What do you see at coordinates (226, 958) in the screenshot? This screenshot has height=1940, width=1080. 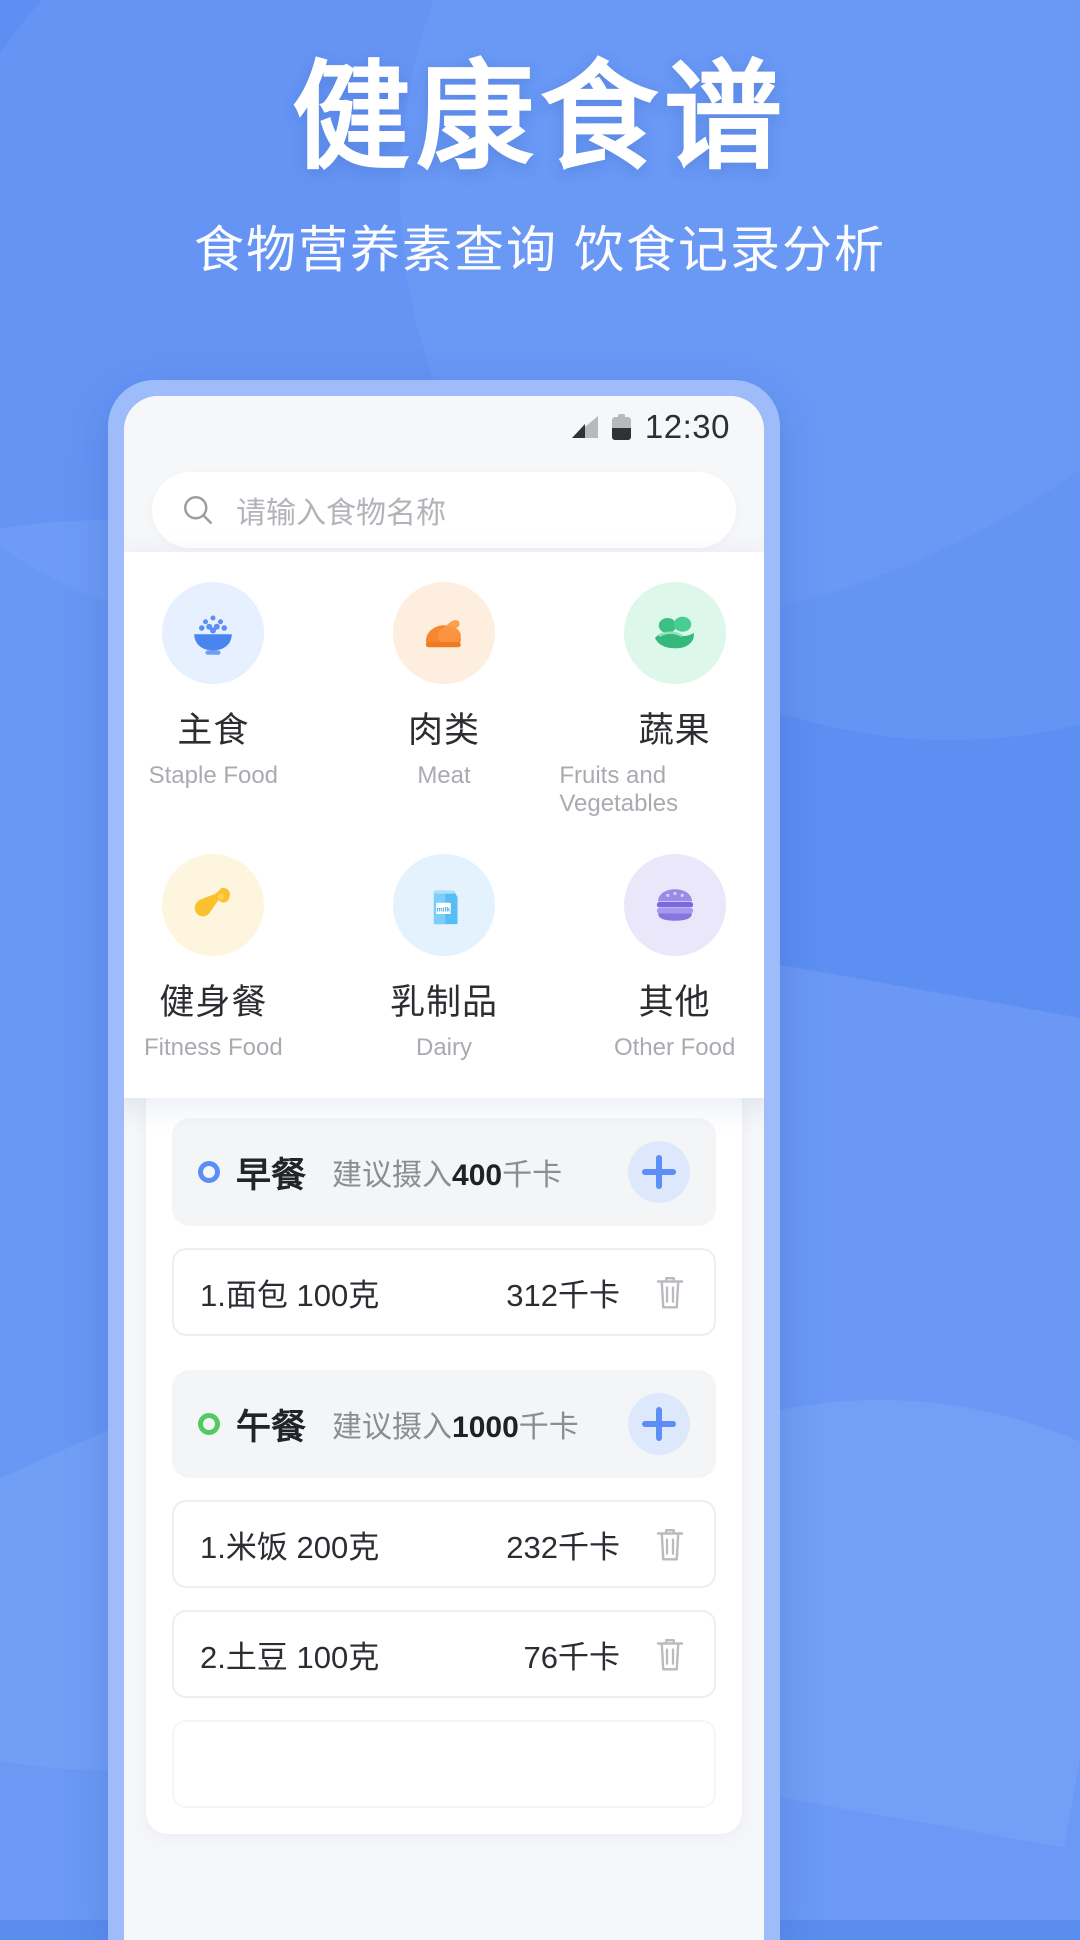 I see `category-item-fitness-food: 健身餐 Fitness Food` at bounding box center [226, 958].